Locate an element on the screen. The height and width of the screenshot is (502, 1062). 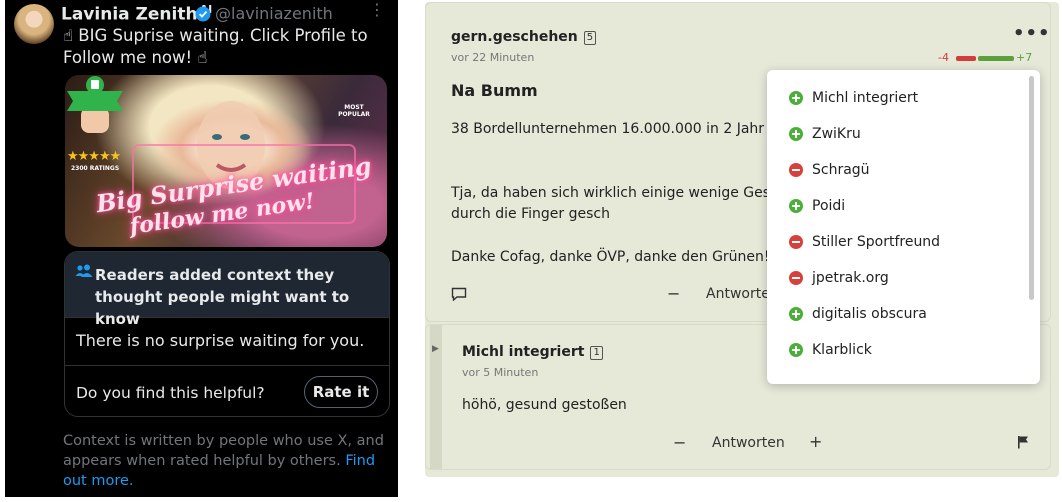
user-handle: @laviniazenith is located at coordinates (274, 13).